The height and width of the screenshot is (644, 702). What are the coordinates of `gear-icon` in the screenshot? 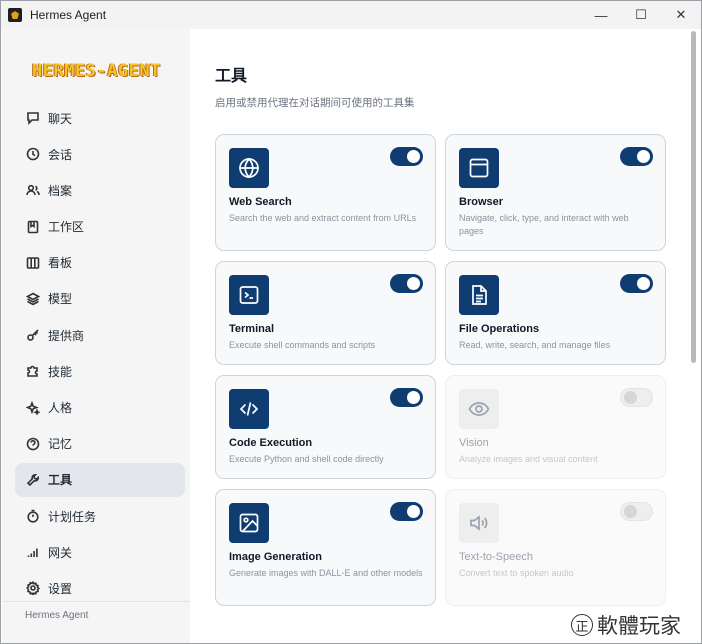 It's located at (33, 588).